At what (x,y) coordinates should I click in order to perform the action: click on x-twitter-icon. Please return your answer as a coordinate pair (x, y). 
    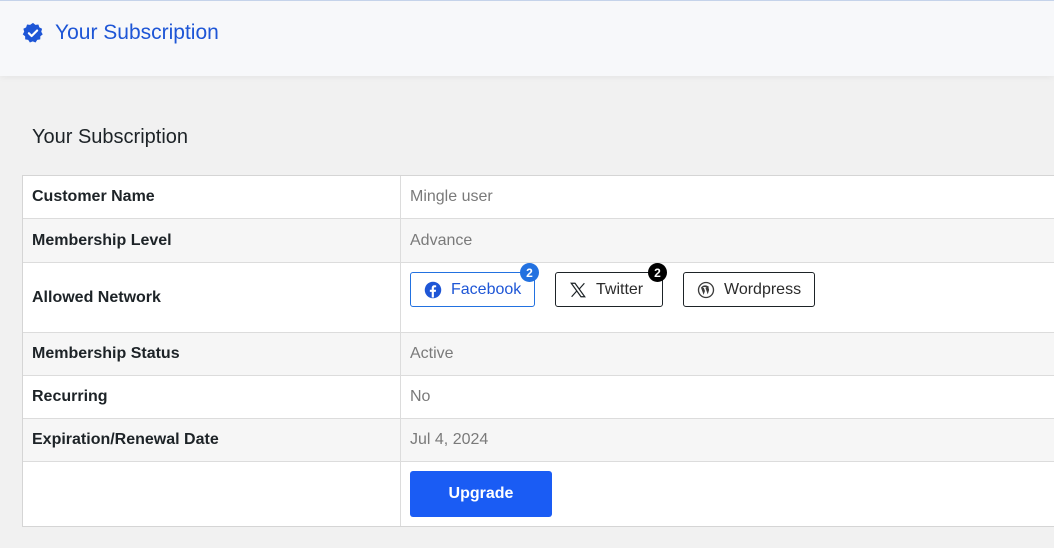
    Looking at the image, I should click on (578, 289).